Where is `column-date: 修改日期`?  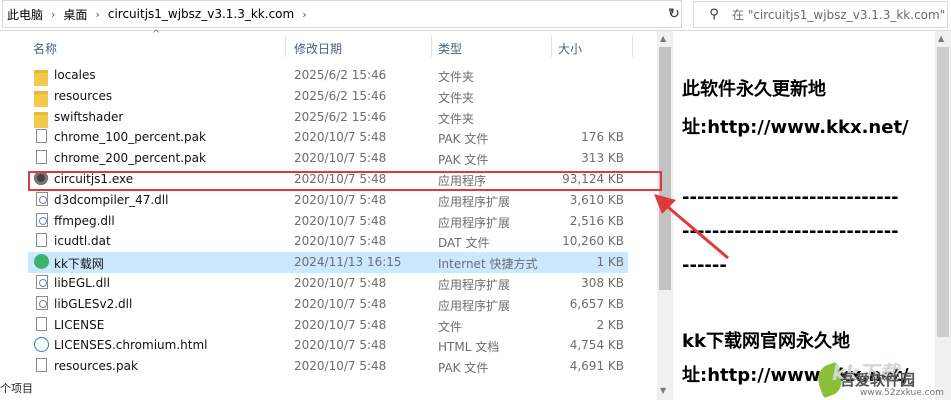 column-date: 修改日期 is located at coordinates (318, 48).